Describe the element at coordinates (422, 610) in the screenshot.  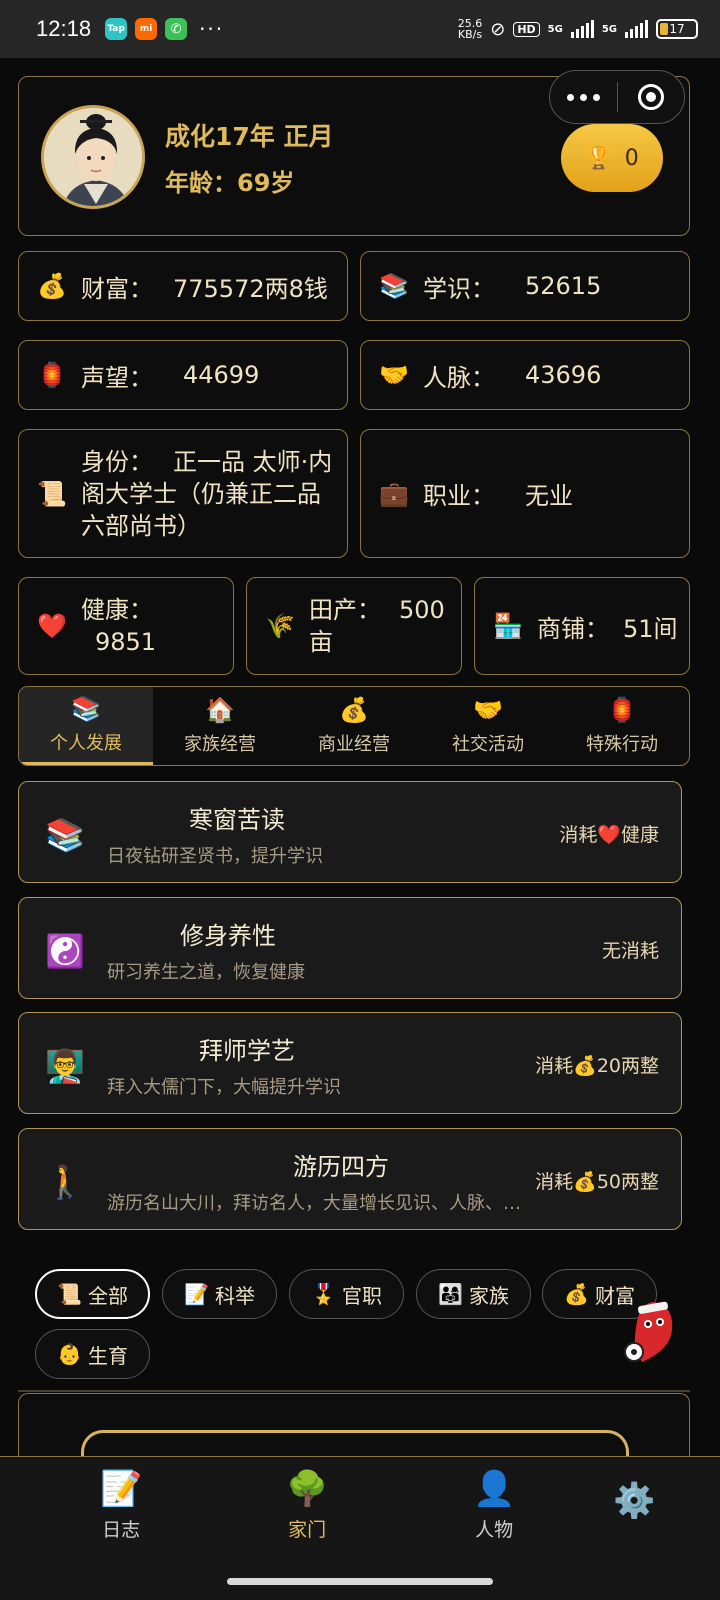
I see `stat-value: 500` at that location.